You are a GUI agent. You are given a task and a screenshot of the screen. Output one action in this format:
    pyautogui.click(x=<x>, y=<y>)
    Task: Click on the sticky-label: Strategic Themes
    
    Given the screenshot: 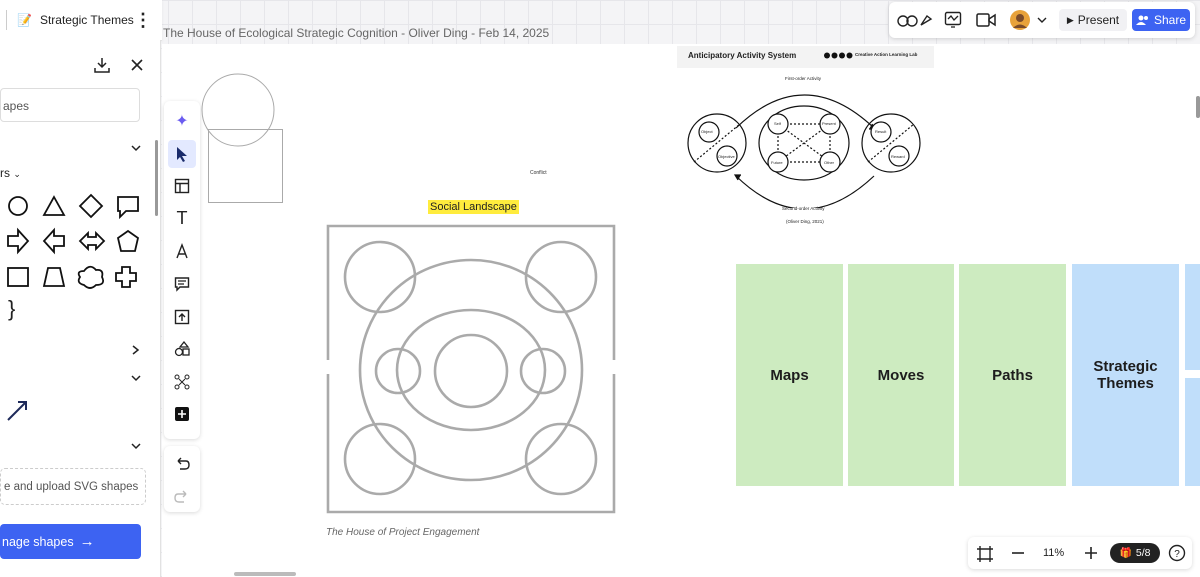 What is the action you would take?
    pyautogui.click(x=1125, y=375)
    